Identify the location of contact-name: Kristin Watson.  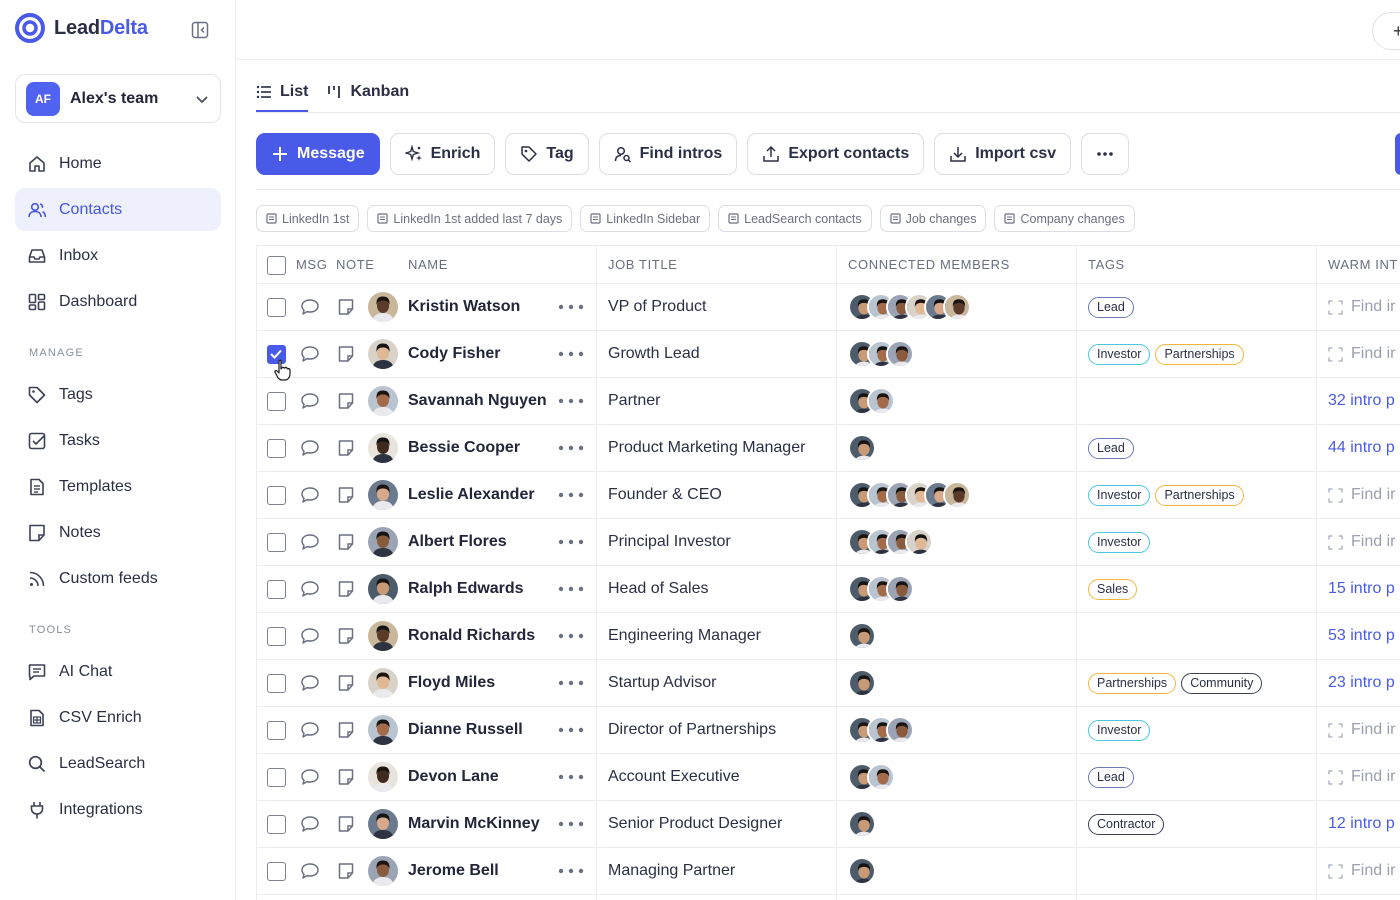
(464, 307).